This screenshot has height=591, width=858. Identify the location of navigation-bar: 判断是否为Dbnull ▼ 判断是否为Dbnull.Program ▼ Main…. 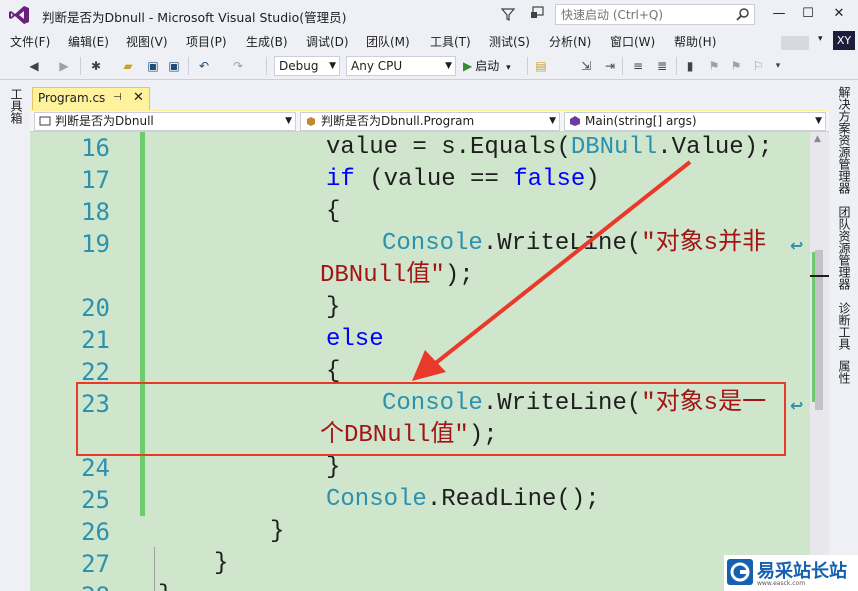
(429, 121).